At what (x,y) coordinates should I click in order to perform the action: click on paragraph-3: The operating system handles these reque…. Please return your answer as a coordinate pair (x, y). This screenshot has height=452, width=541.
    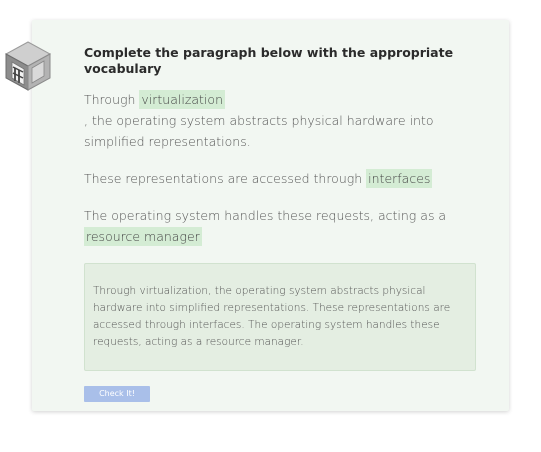
    Looking at the image, I should click on (284, 226).